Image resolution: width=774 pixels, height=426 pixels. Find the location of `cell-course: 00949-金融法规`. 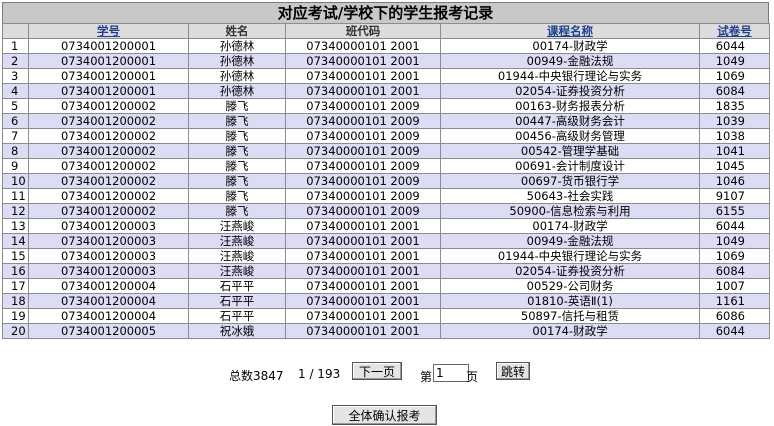

cell-course: 00949-金融法规 is located at coordinates (570, 241).